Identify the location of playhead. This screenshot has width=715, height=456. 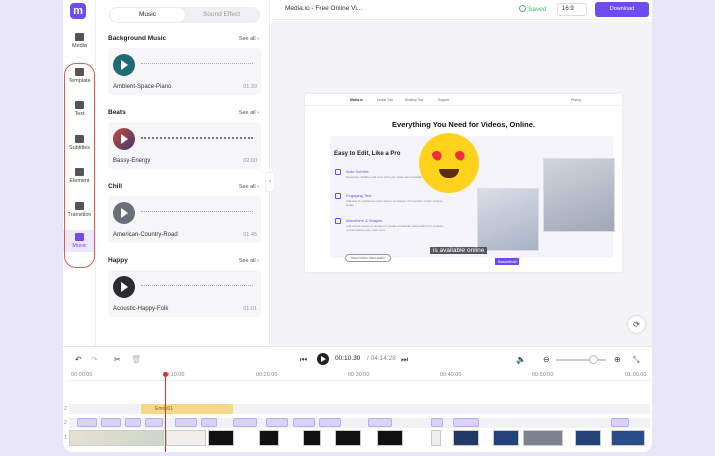
(165, 412).